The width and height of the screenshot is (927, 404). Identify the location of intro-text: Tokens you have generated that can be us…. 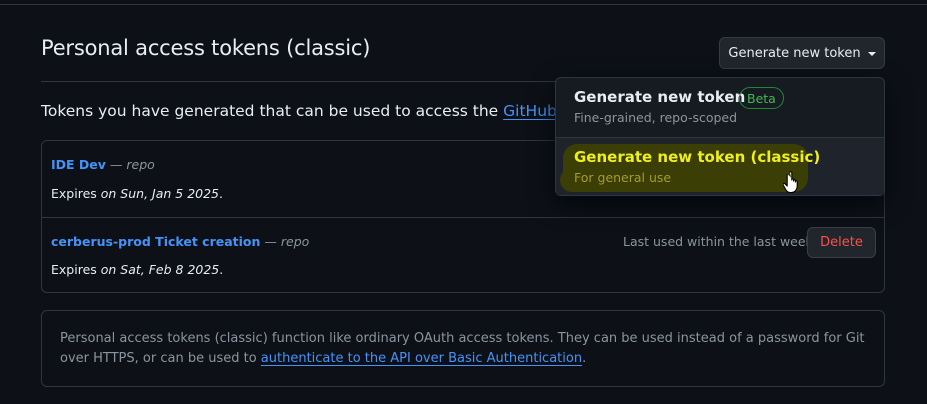
(316, 111).